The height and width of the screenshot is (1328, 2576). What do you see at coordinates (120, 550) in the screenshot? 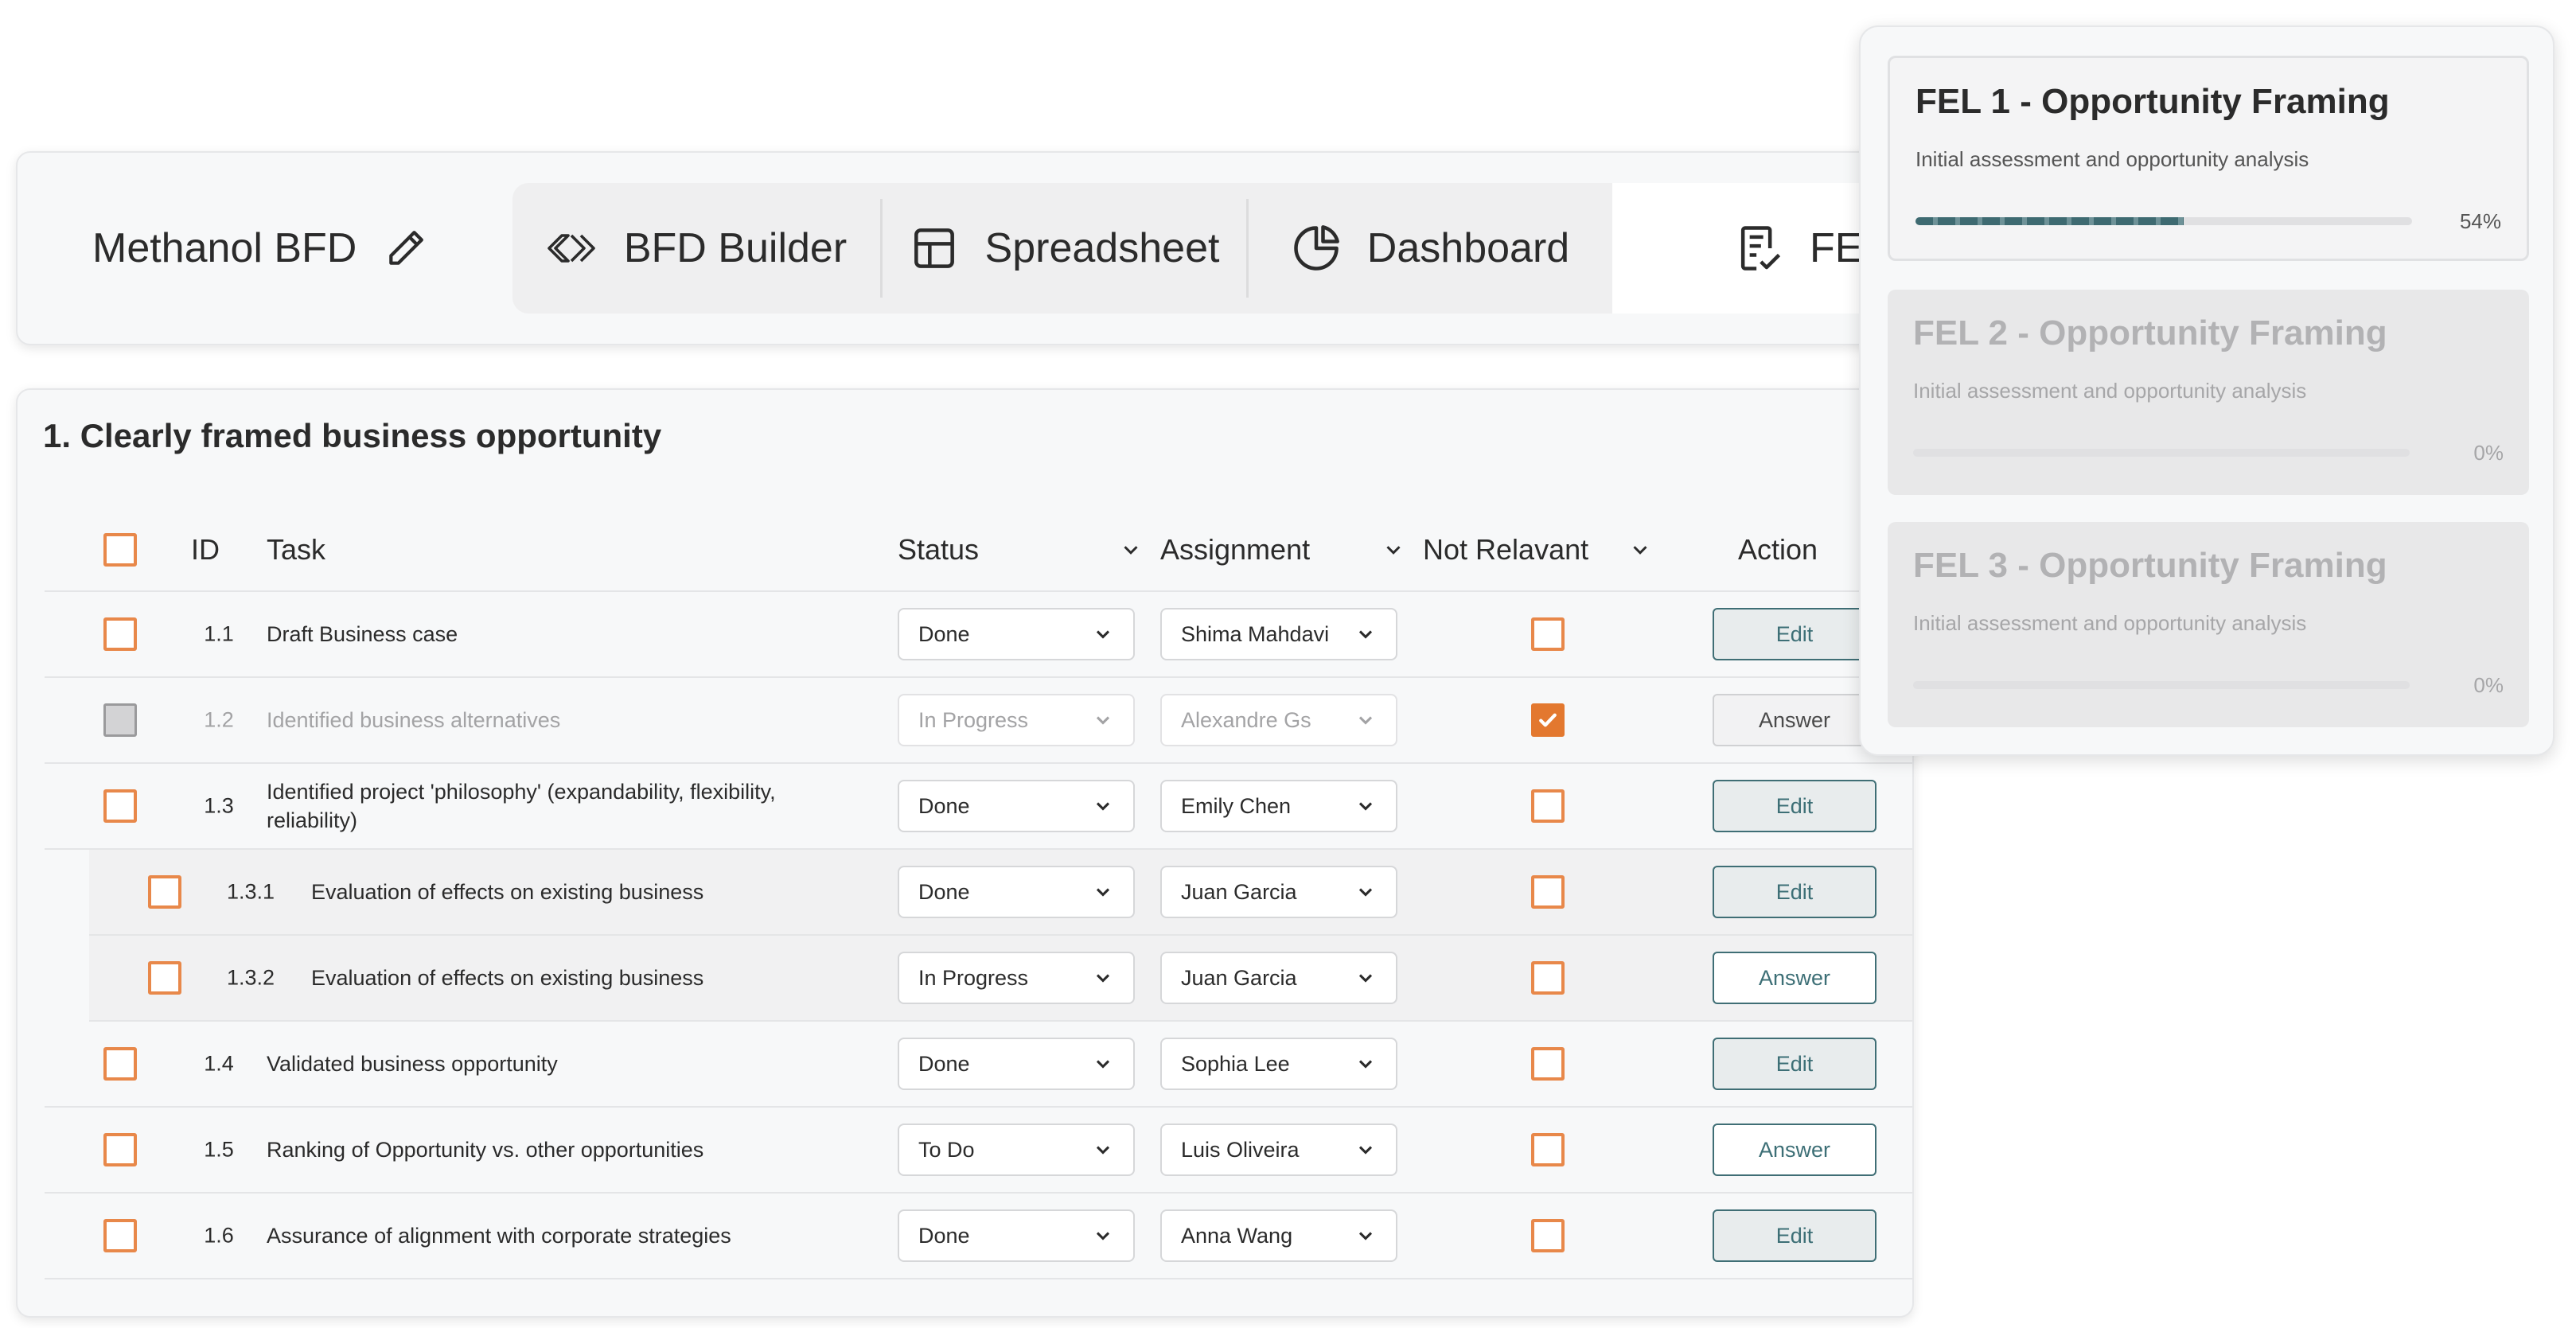
I see `select-all-checkbox` at bounding box center [120, 550].